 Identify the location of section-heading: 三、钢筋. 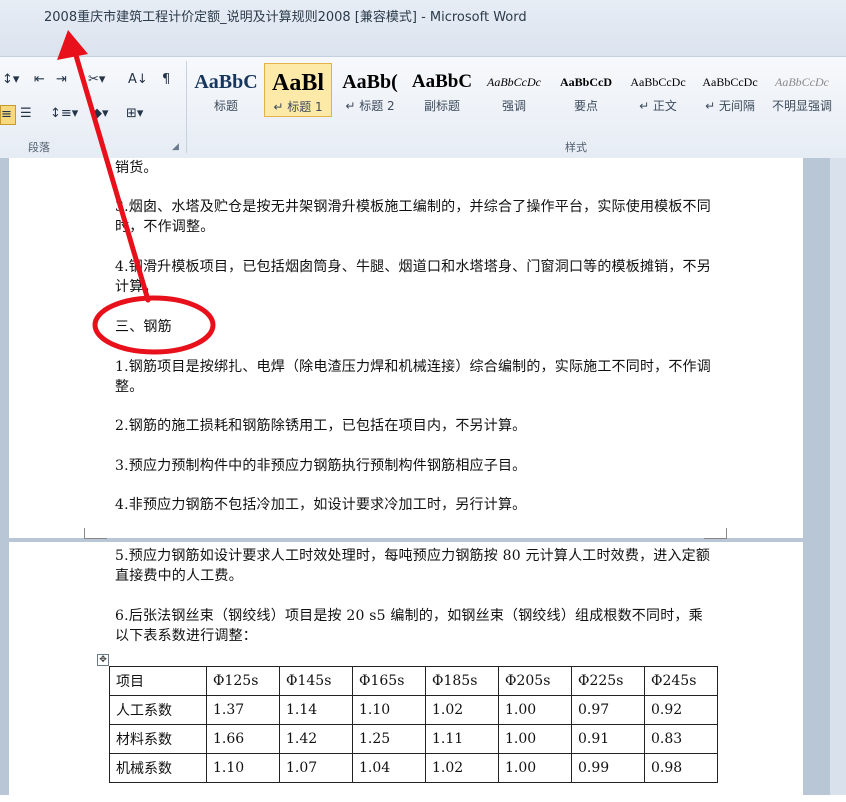
(143, 327).